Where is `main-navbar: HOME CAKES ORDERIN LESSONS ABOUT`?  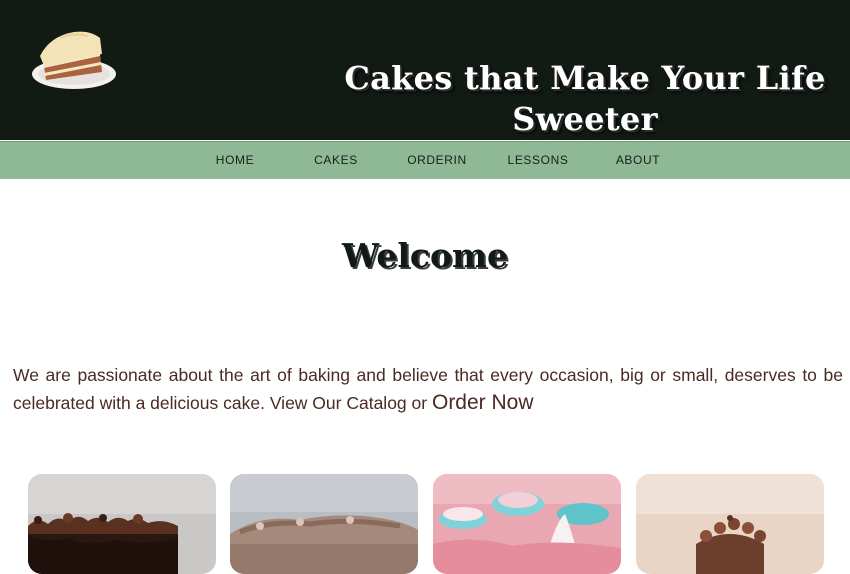
main-navbar: HOME CAKES ORDERIN LESSONS ABOUT is located at coordinates (425, 160).